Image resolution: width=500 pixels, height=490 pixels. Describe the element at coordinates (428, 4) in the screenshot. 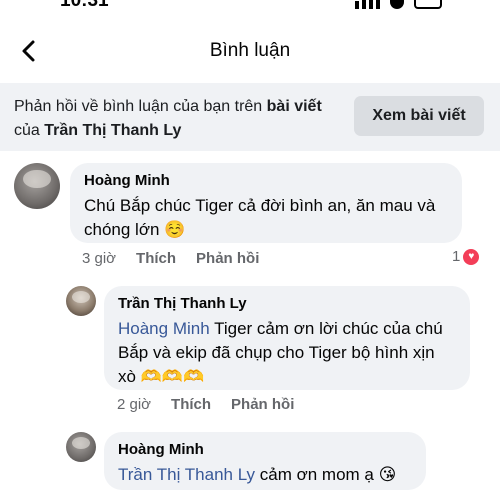

I see `battery-icon` at that location.